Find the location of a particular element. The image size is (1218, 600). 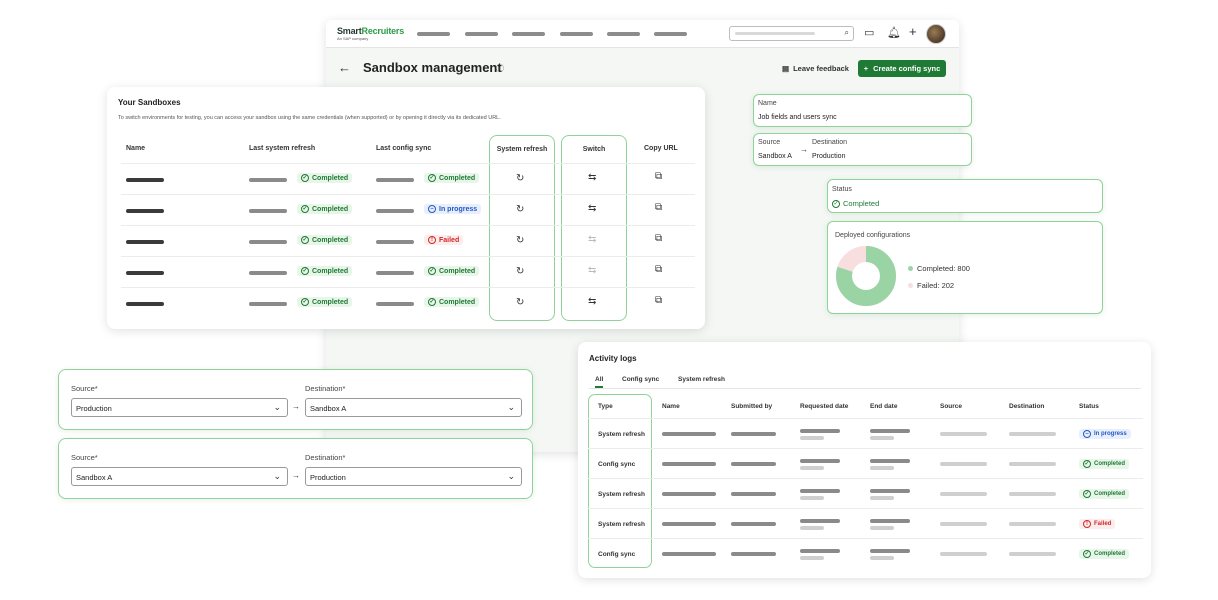

logo: SmartRecruiters is located at coordinates (370, 31).